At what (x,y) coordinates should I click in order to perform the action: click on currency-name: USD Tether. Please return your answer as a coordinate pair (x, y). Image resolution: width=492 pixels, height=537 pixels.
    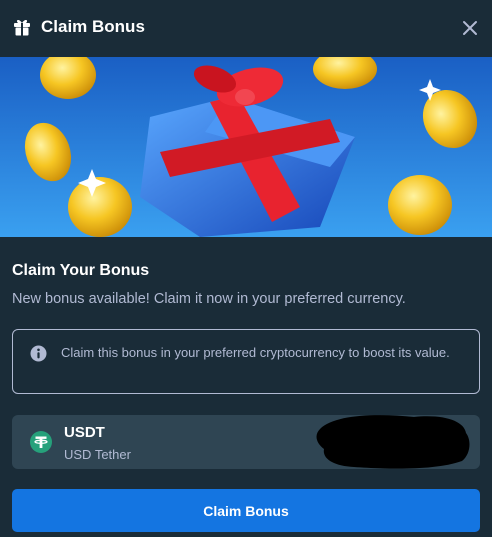
    Looking at the image, I should click on (97, 454).